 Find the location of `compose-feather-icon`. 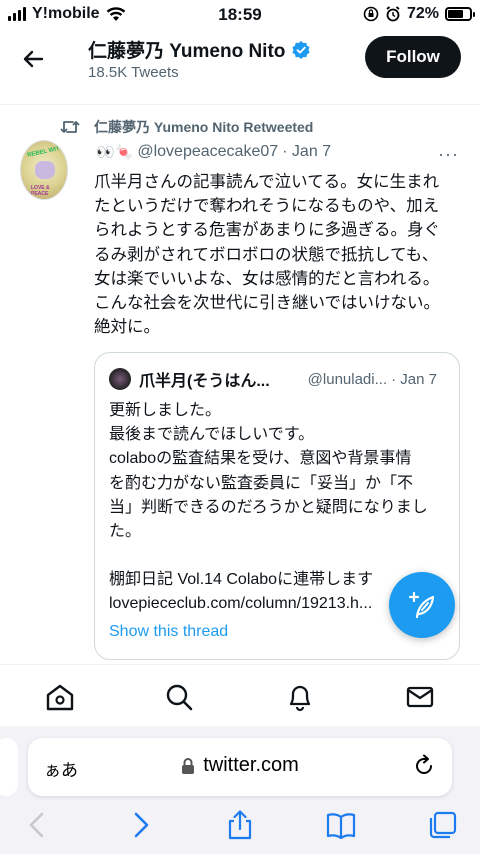

compose-feather-icon is located at coordinates (421, 605).